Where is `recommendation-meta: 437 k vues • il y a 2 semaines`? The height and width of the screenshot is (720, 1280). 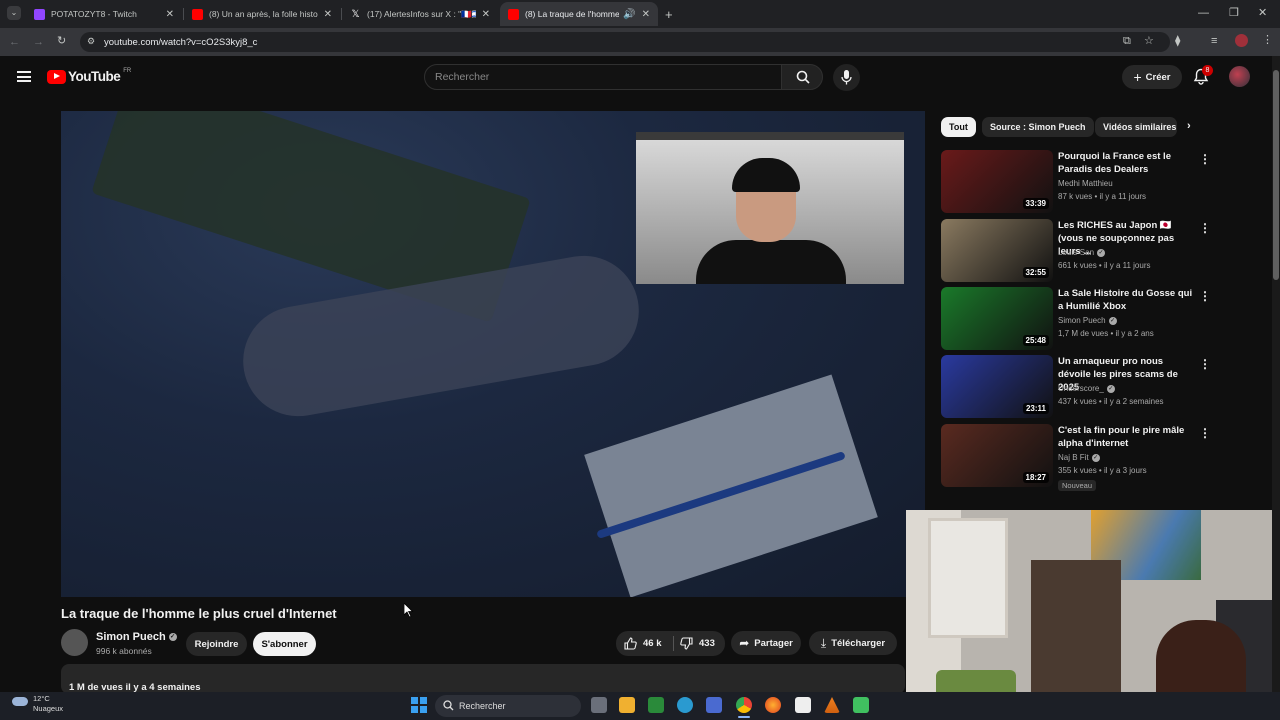
recommendation-meta: 437 k vues • il y a 2 semaines is located at coordinates (1111, 401).